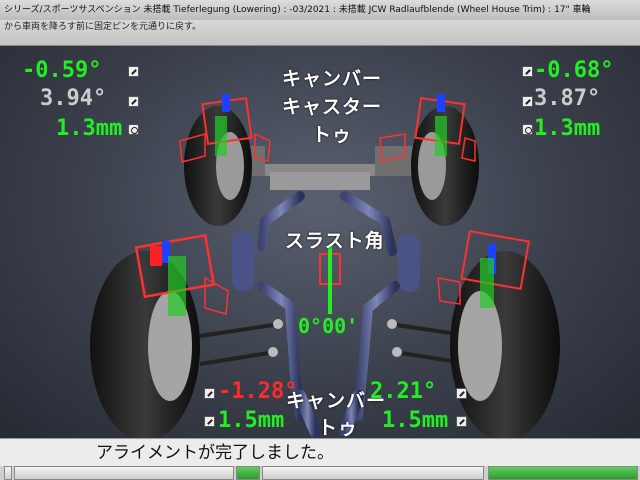 This screenshot has height=480, width=640. Describe the element at coordinates (567, 128) in the screenshot. I see `front-right-toe-value: 1.3mm` at that location.